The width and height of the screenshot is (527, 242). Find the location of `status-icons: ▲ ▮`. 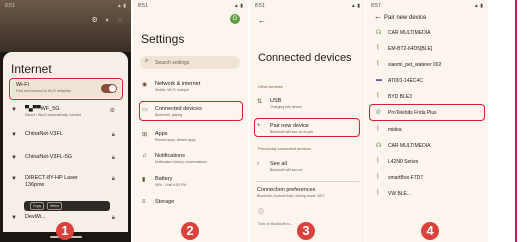

status-icons: ▲ ▮ is located at coordinates (478, 6).